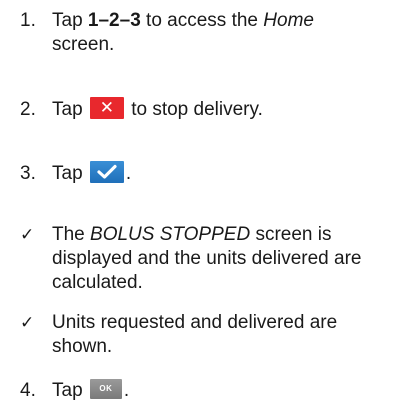 This screenshot has height=417, width=405. Describe the element at coordinates (288, 20) in the screenshot. I see `screen-name: Home` at that location.